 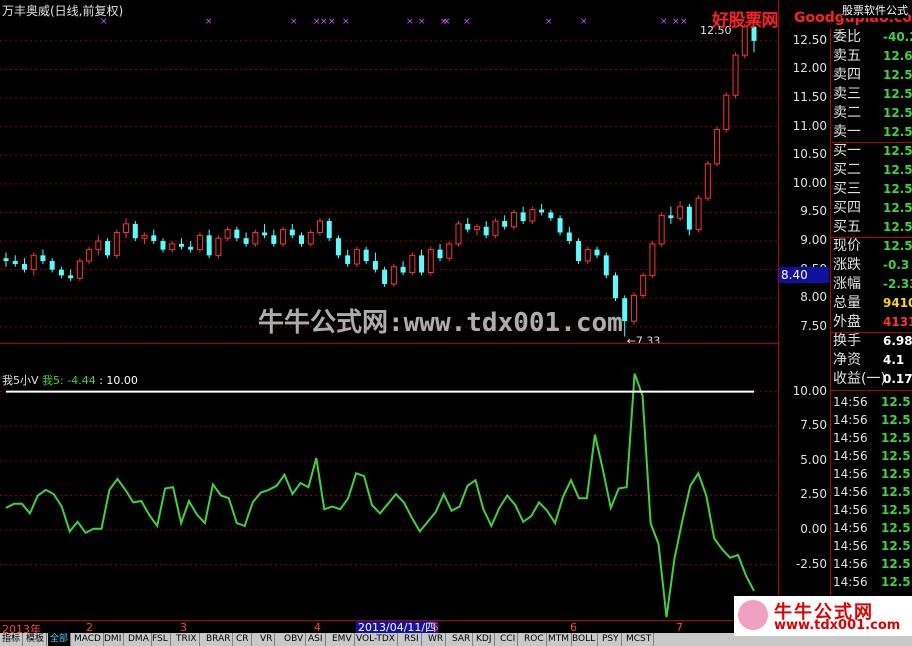 What do you see at coordinates (219, 639) in the screenshot?
I see `indicator-tab: BRAR` at bounding box center [219, 639].